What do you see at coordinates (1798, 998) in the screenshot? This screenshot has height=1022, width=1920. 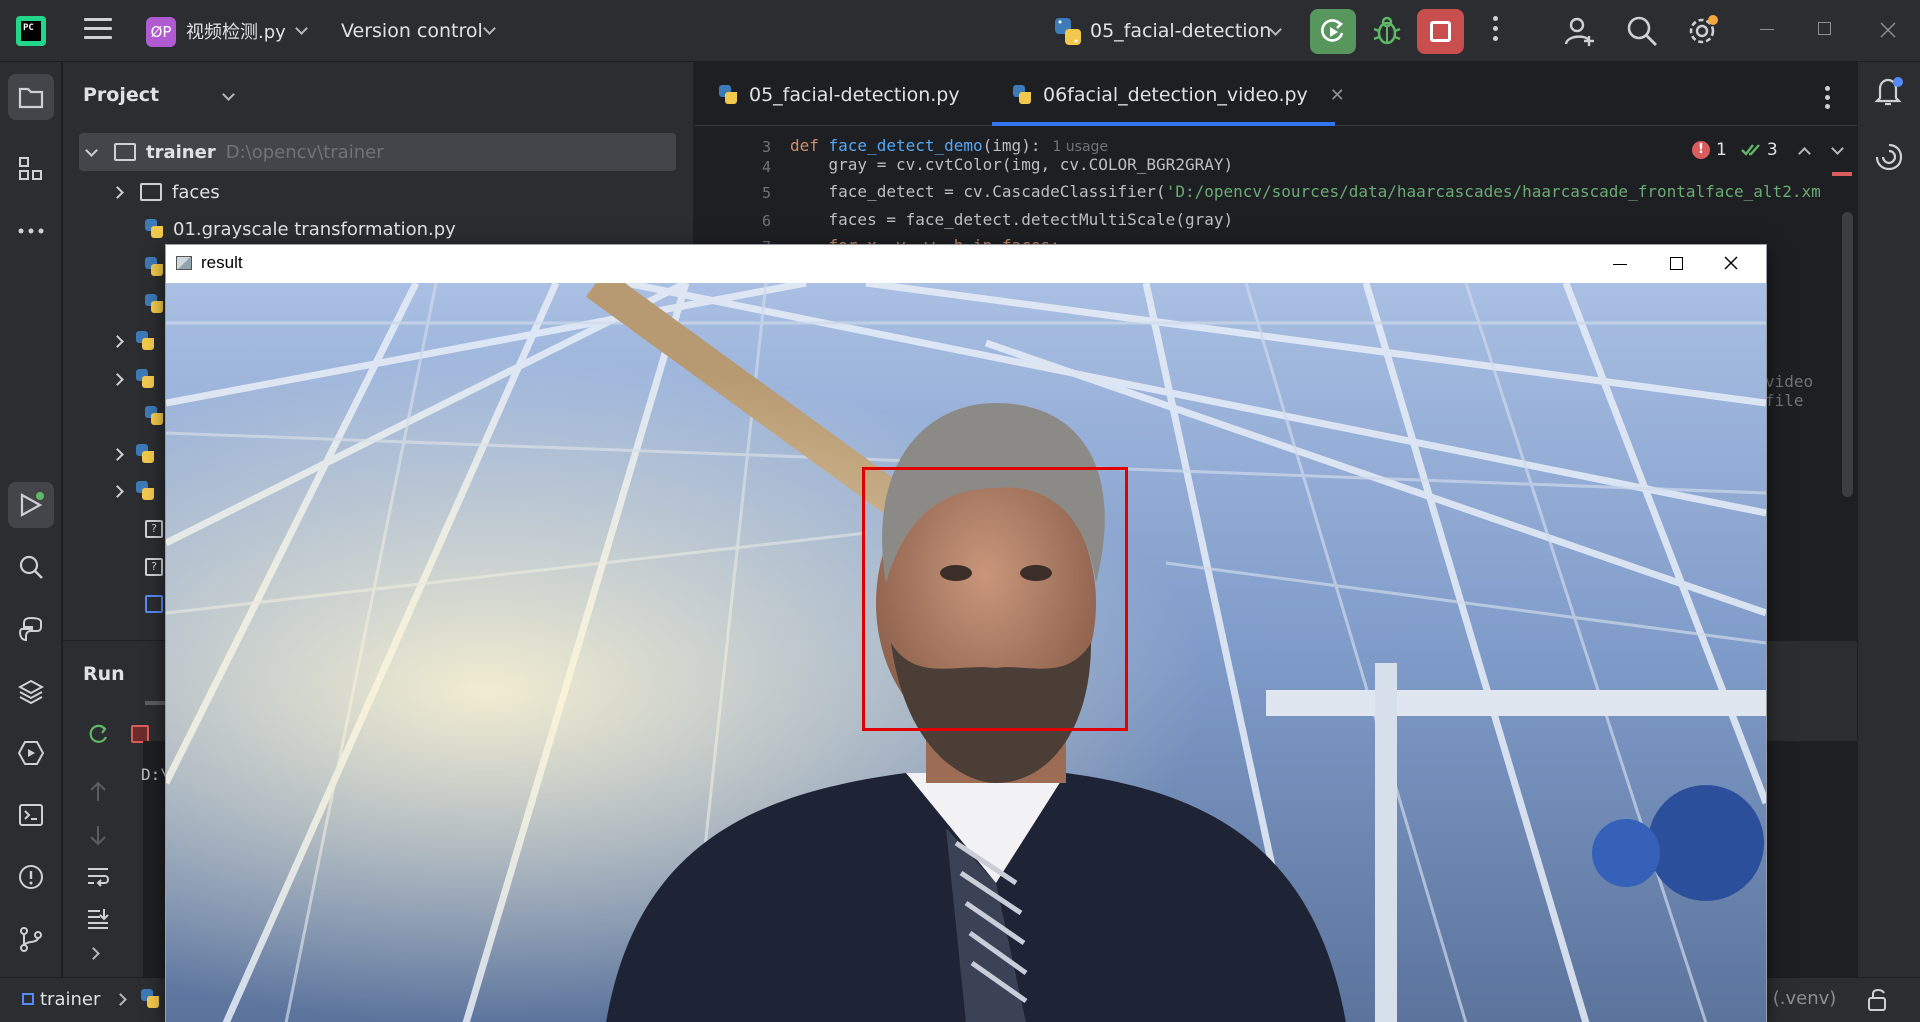 I see `interpreter-indicator: ) (.venv)` at bounding box center [1798, 998].